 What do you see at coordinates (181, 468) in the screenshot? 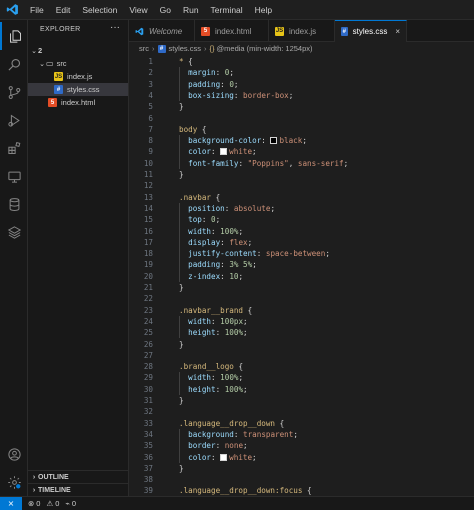
I see `code-token: }` at bounding box center [181, 468].